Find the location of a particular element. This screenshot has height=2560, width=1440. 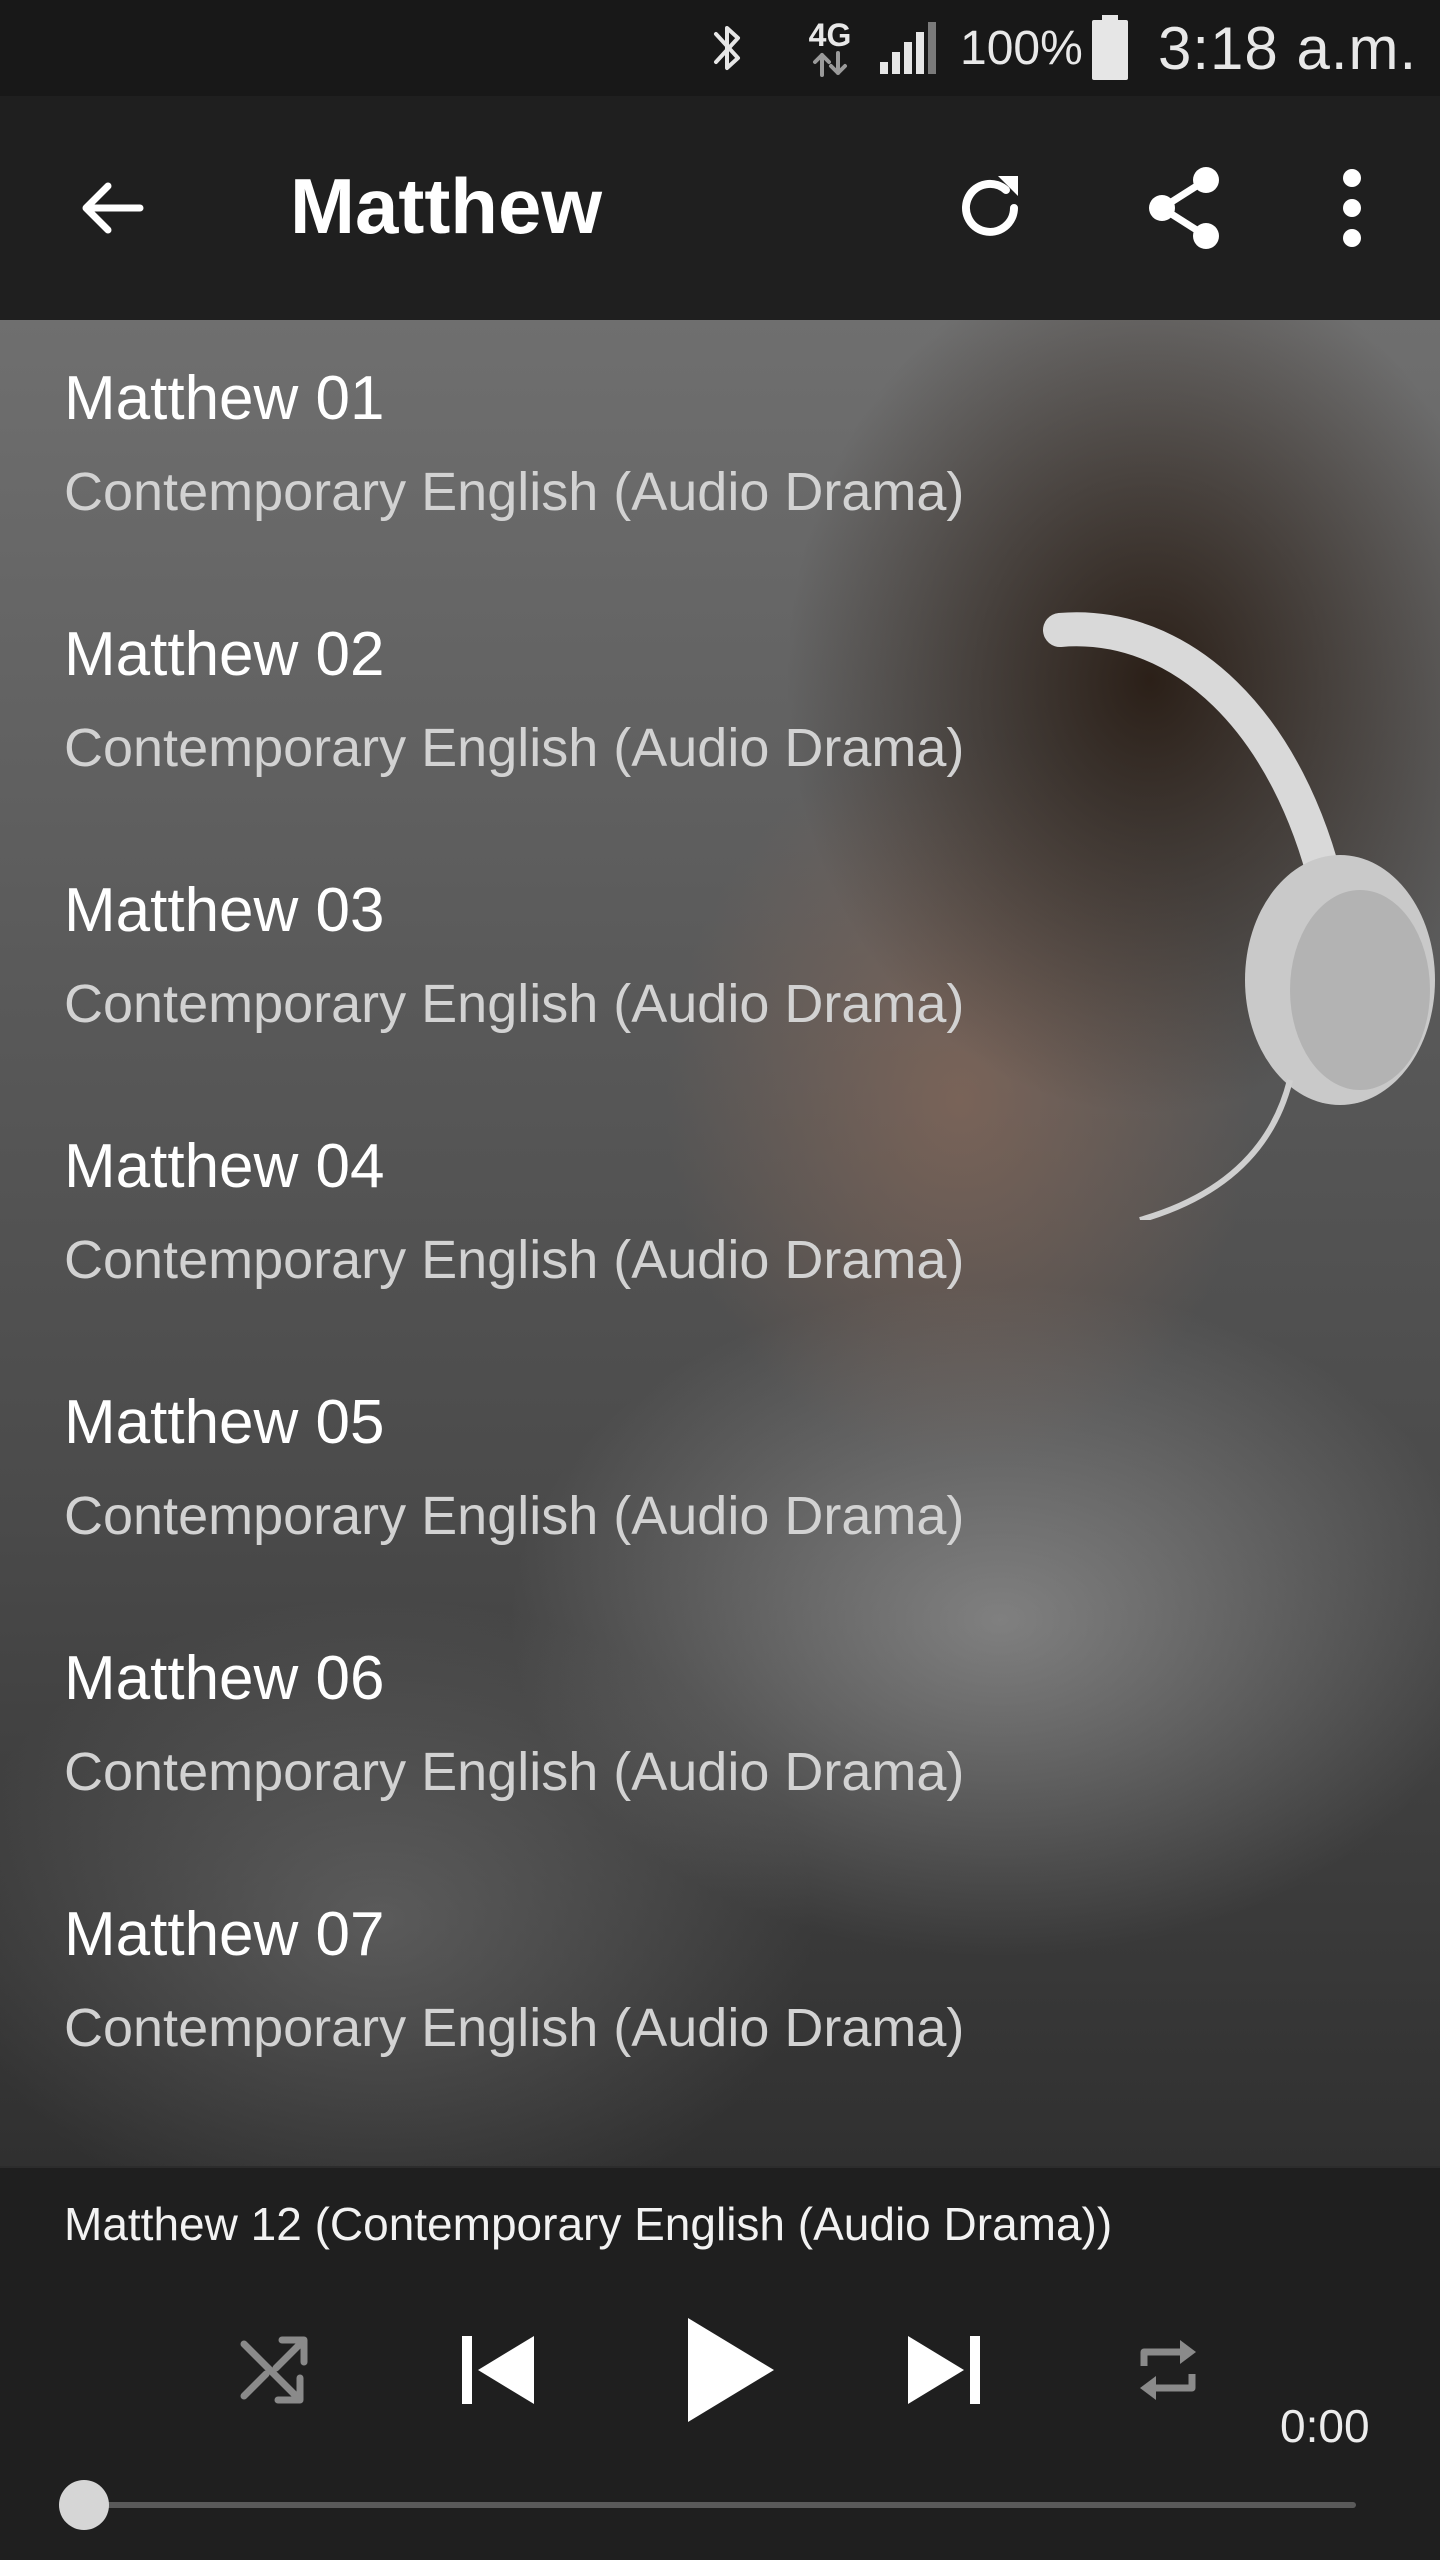

app-bar: Matthew is located at coordinates (720, 208).